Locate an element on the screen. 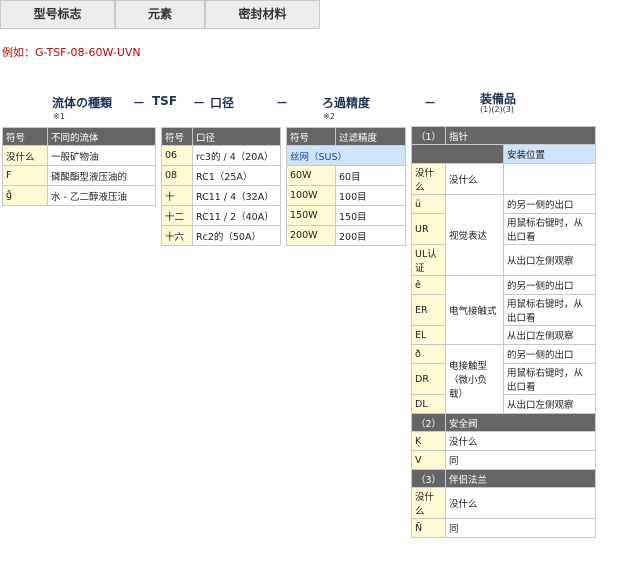 This screenshot has width=624, height=586. table-row: Ķ 没什么 is located at coordinates (503, 441).